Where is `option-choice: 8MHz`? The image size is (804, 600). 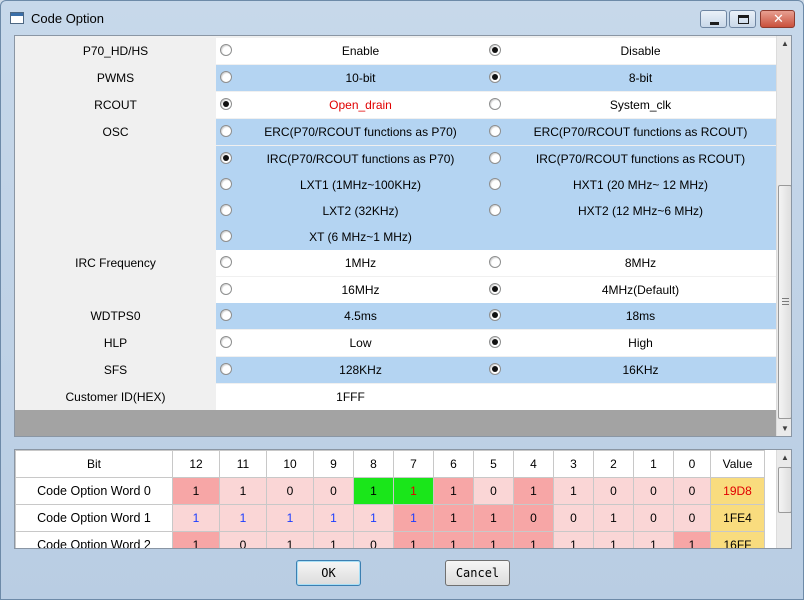
option-choice: 8MHz is located at coordinates (630, 263).